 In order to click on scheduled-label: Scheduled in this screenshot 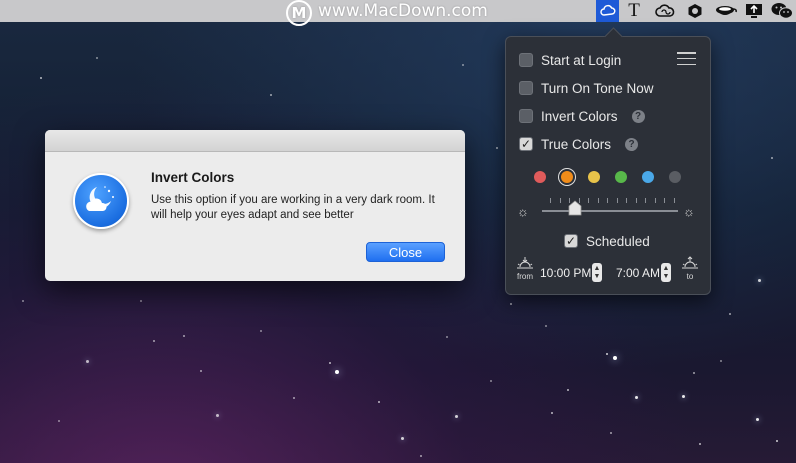, I will do `click(618, 241)`.